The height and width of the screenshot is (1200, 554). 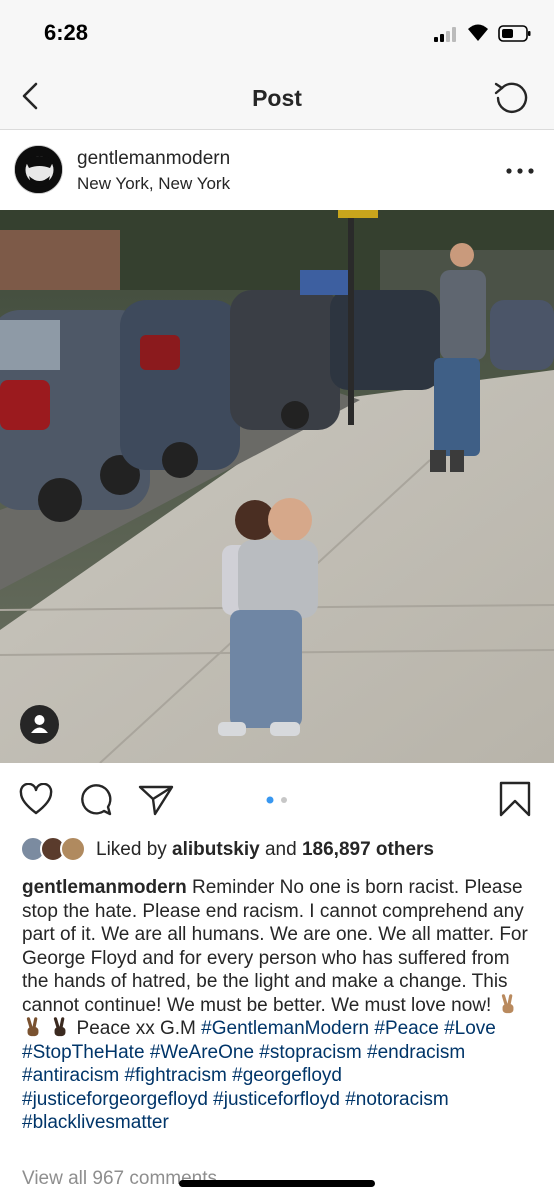 What do you see at coordinates (156, 800) in the screenshot?
I see `share-icon` at bounding box center [156, 800].